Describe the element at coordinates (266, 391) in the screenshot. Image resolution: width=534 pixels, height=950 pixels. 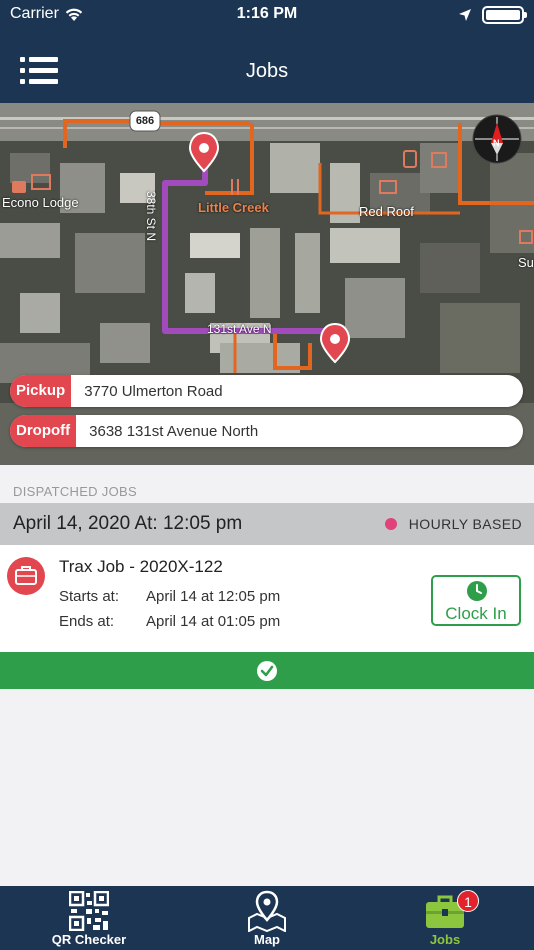
I see `pickup-field: Pickup 3770 Ulmerton Road` at that location.